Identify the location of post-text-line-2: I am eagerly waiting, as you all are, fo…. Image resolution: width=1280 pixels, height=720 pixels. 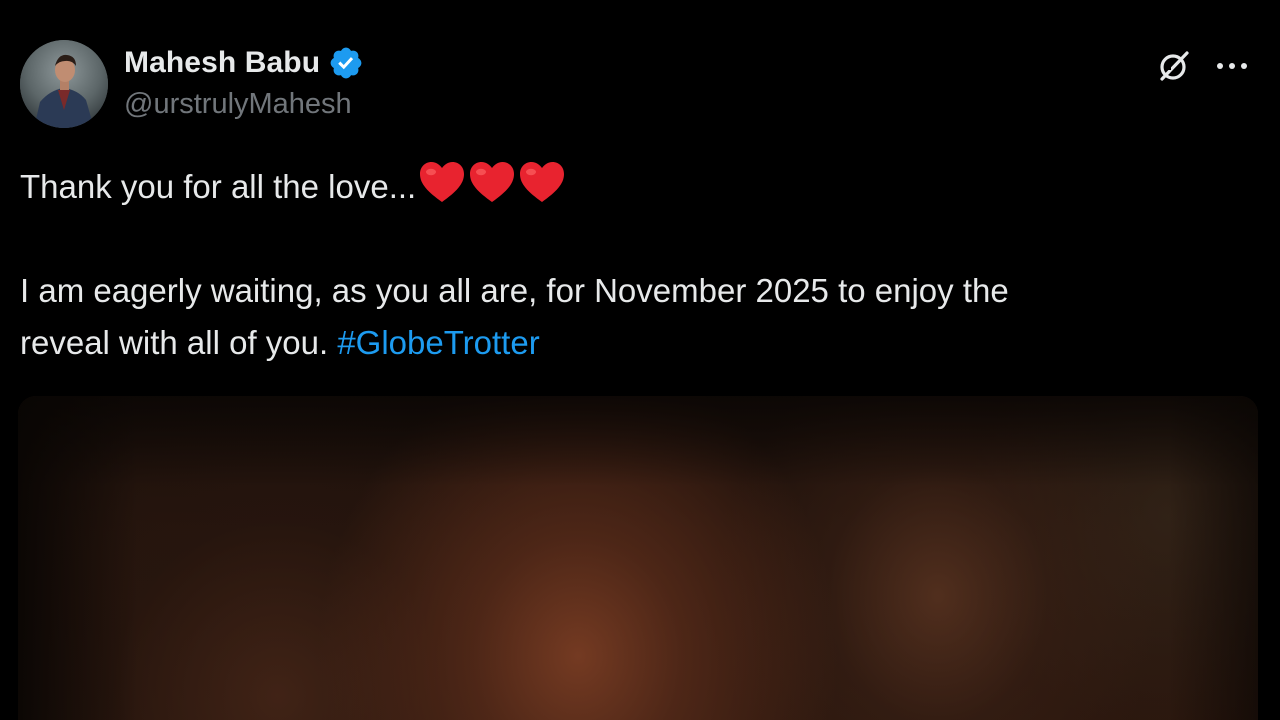
(514, 290).